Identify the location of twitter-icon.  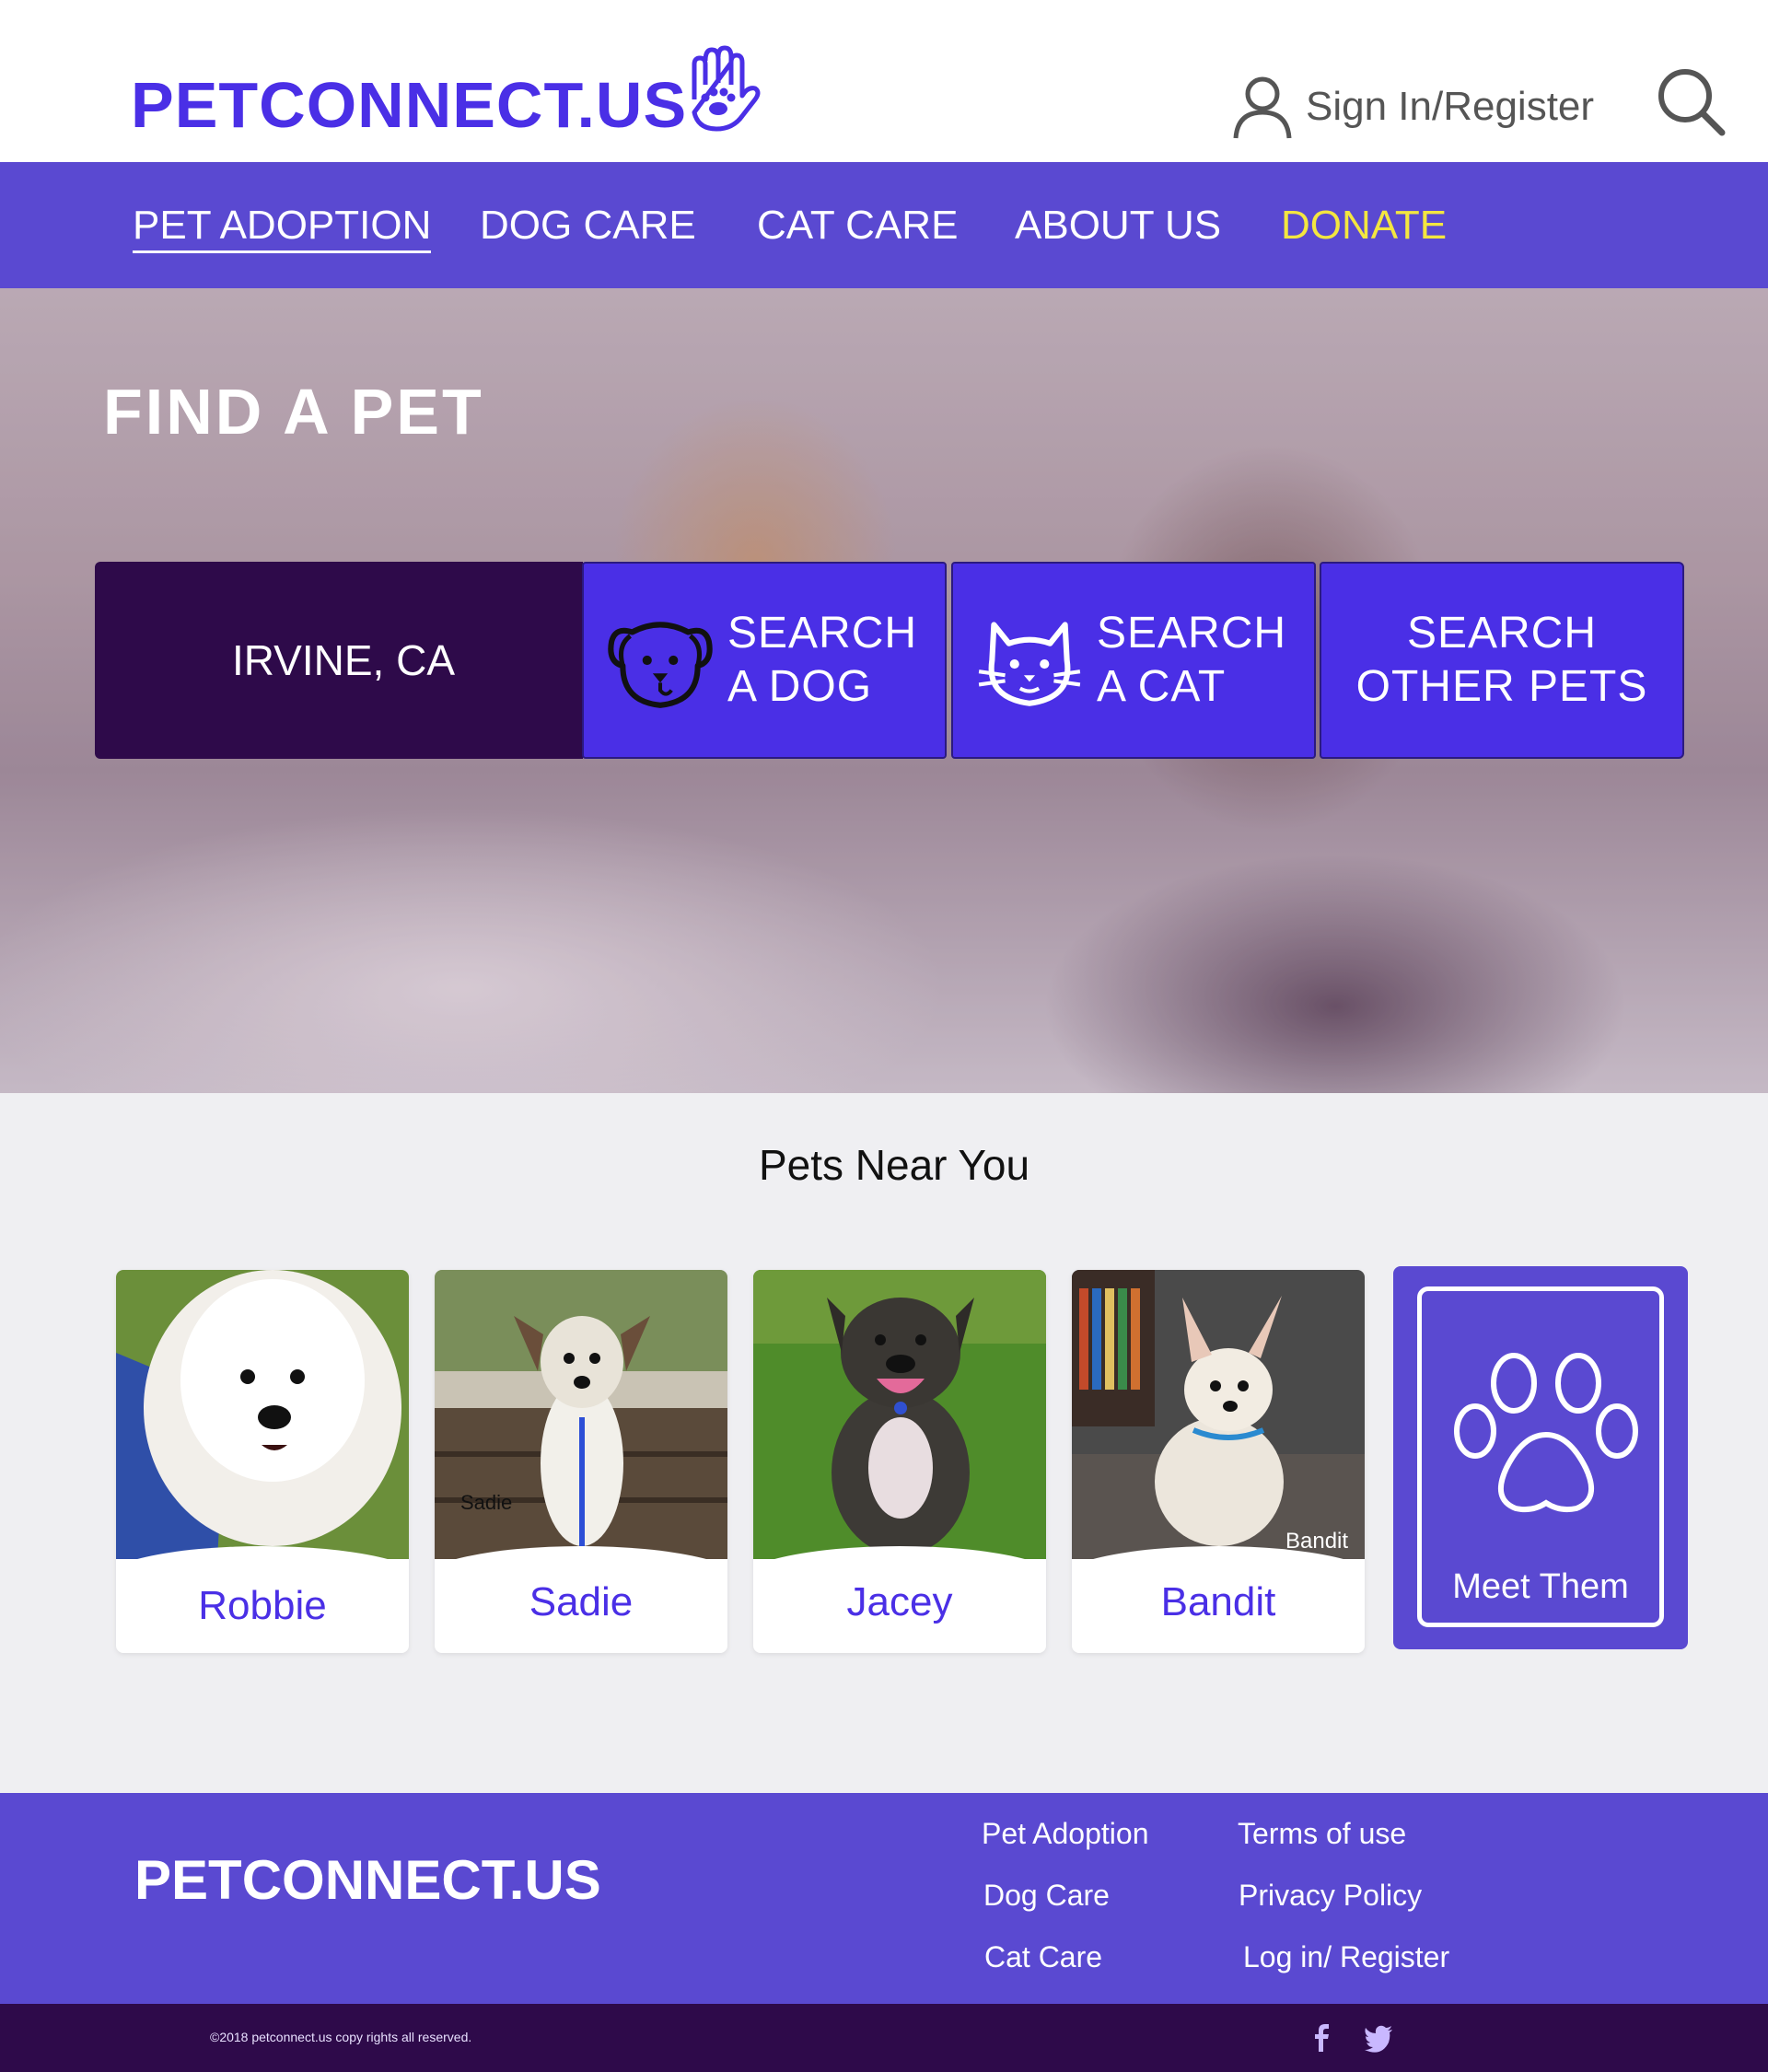
(1378, 2038).